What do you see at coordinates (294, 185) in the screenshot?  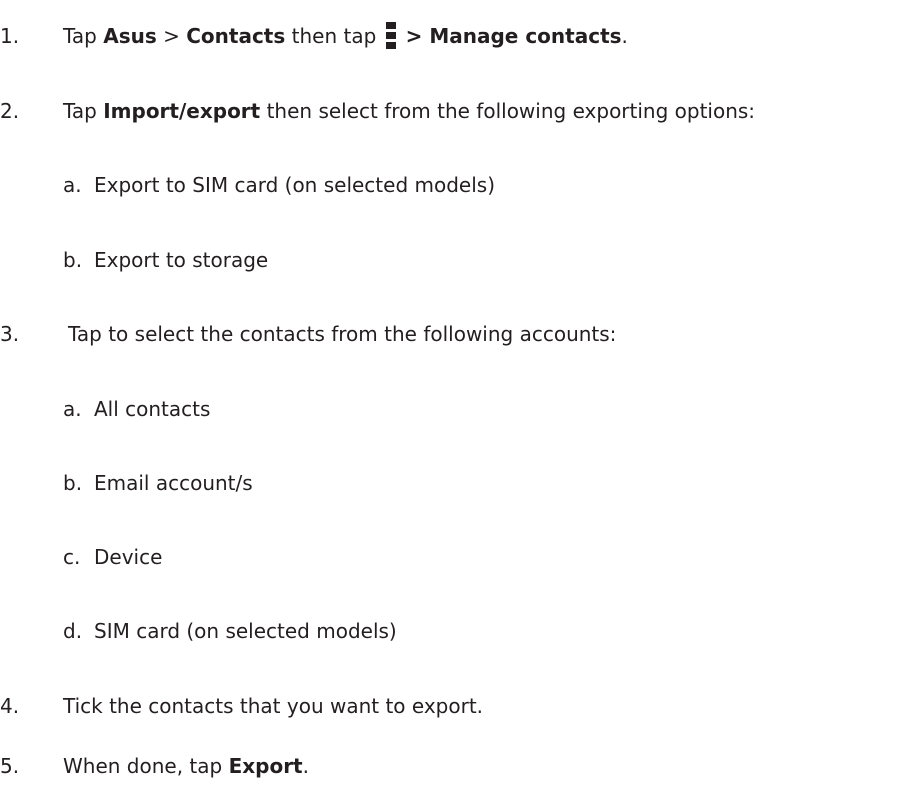 I see `option-text: Export to SIM card (on selected models)` at bounding box center [294, 185].